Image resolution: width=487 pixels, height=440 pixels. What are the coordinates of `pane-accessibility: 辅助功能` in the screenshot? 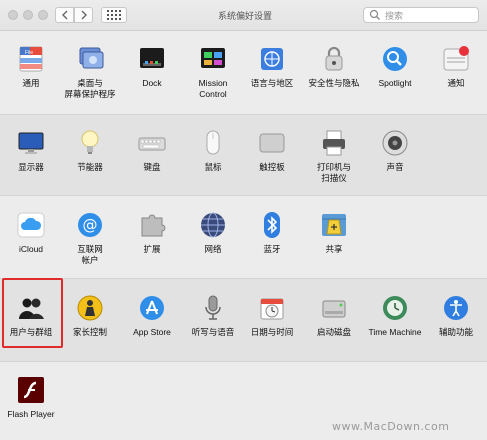 It's located at (456, 315).